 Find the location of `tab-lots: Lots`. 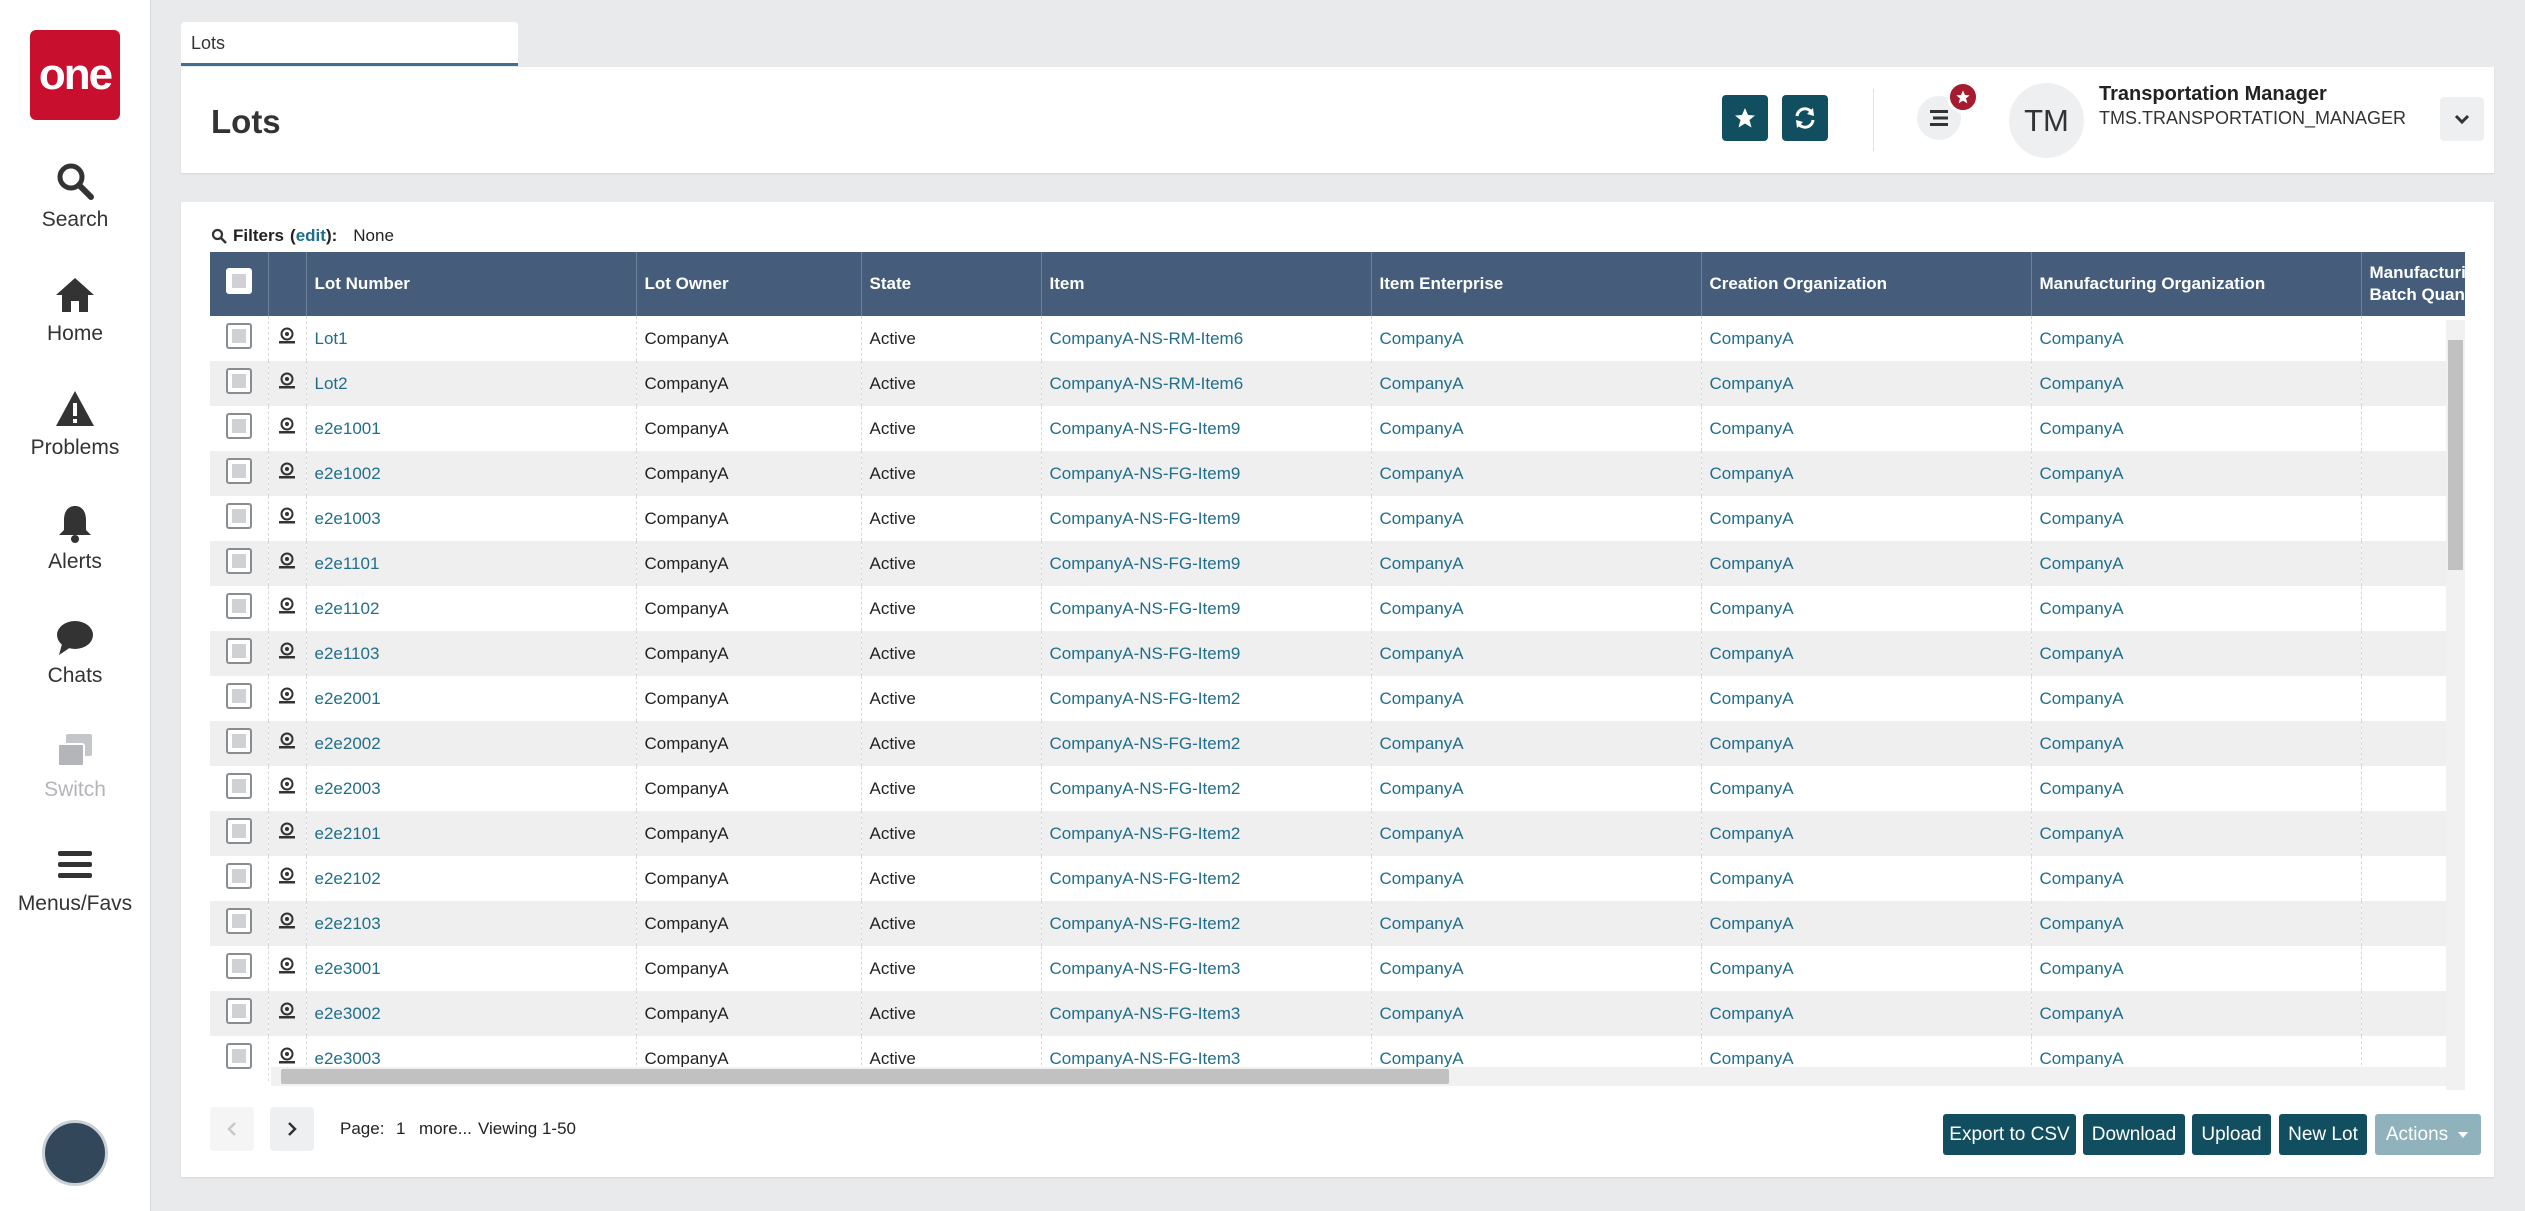

tab-lots: Lots is located at coordinates (349, 44).